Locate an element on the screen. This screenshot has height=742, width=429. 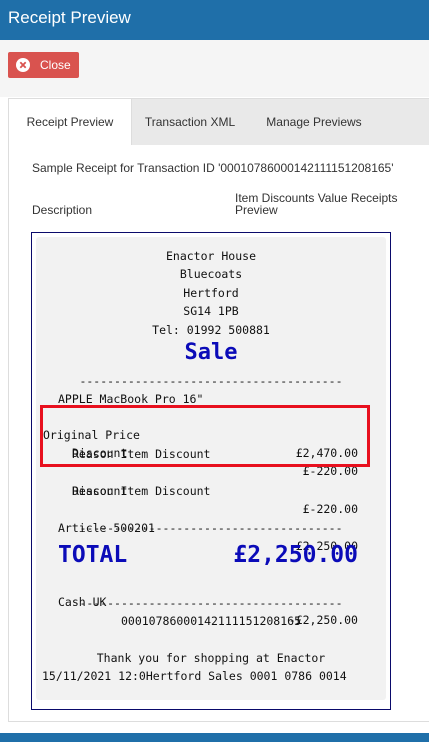
receipt-header-line: SG14 1PB is located at coordinates (211, 311).